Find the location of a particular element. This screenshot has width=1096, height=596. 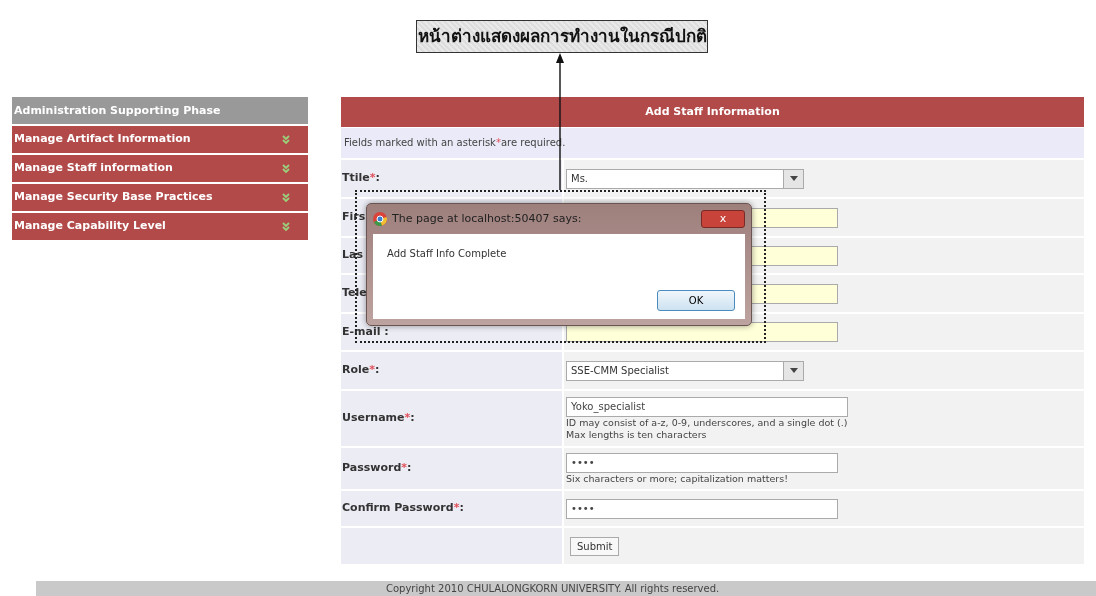

sidebar-item: Manage Artifact Information is located at coordinates (160, 139).